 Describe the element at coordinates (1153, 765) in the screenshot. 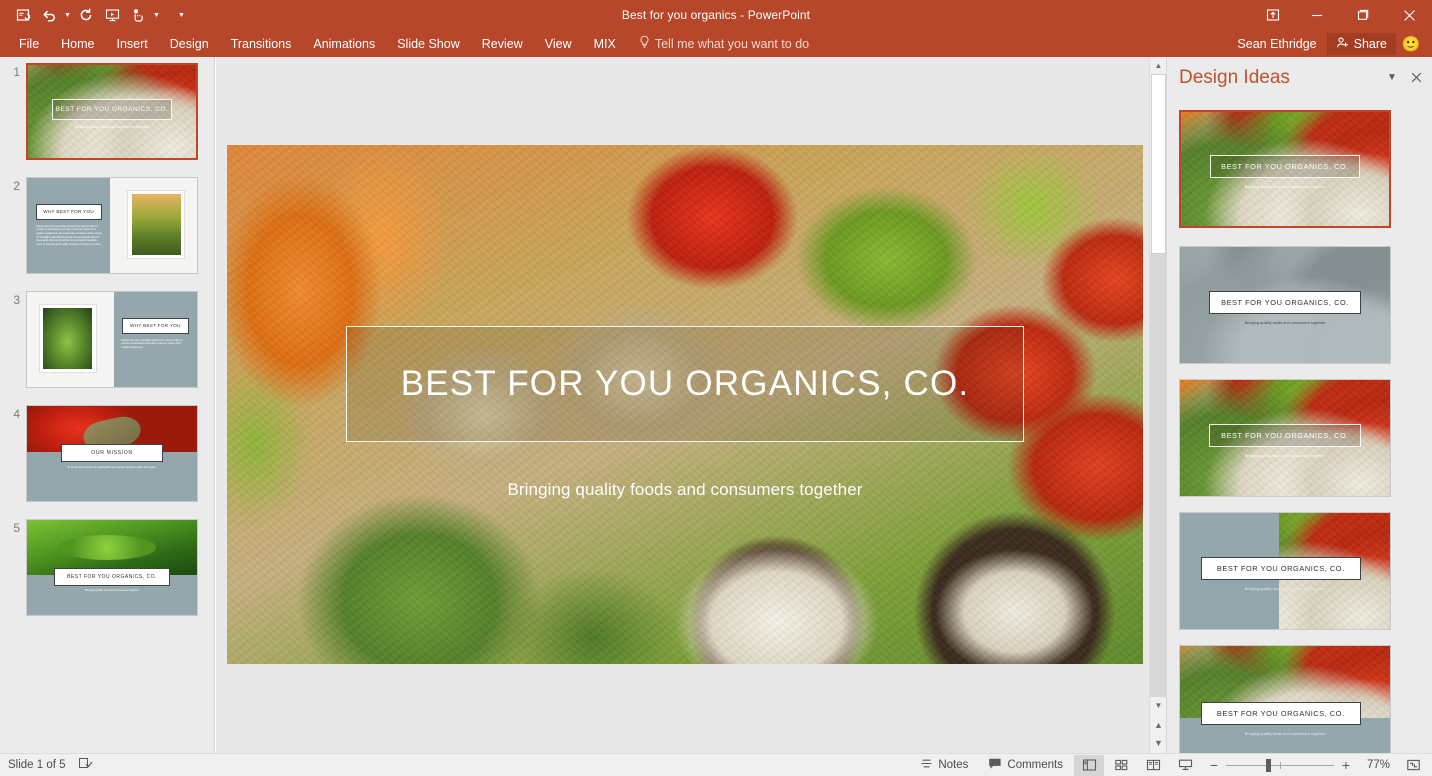

I see `reading-view-button` at that location.